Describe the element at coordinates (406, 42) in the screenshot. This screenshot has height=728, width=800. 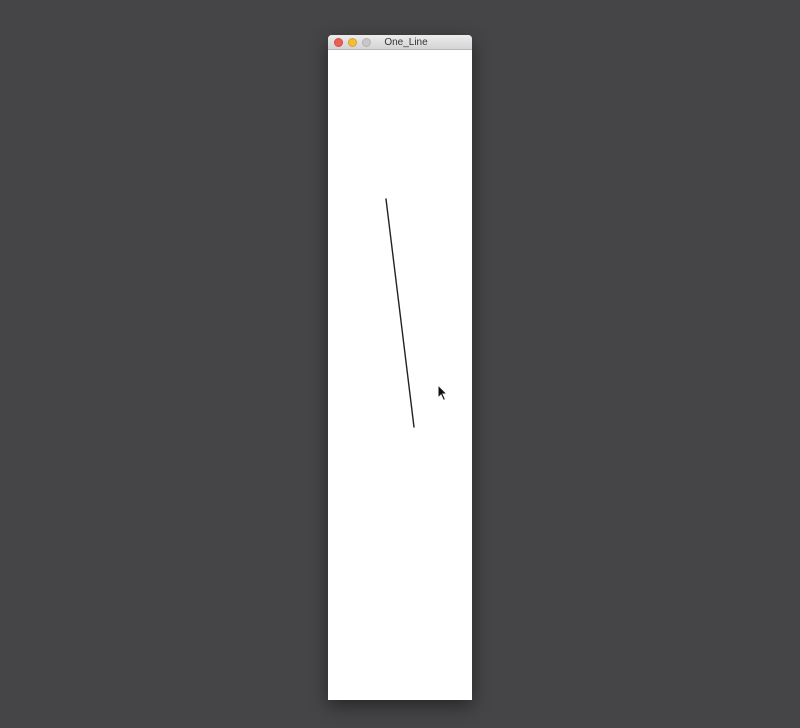
I see `window-title: One_Line` at that location.